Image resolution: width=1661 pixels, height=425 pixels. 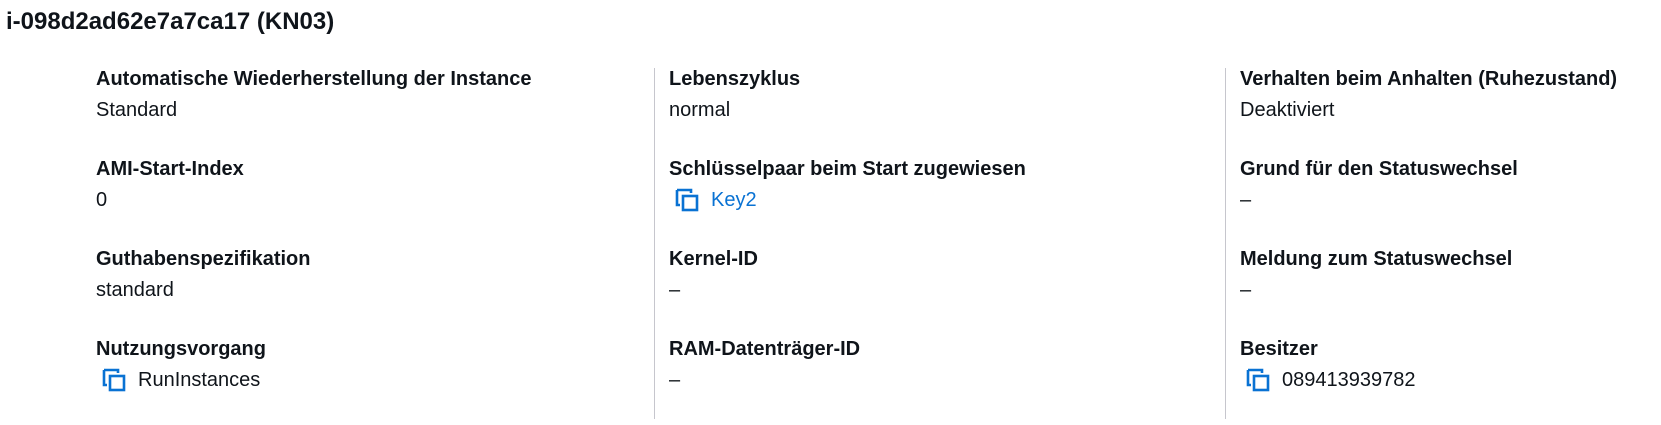 I want to click on field-credit-specification: Guthabenspezifikation standard, so click(x=366, y=290).